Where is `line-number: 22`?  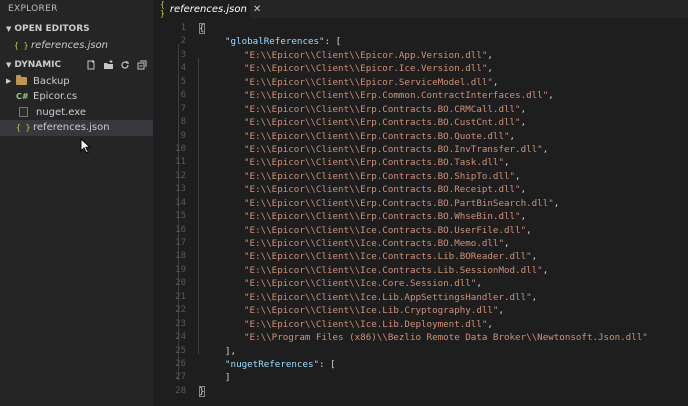
line-number: 22 is located at coordinates (180, 310).